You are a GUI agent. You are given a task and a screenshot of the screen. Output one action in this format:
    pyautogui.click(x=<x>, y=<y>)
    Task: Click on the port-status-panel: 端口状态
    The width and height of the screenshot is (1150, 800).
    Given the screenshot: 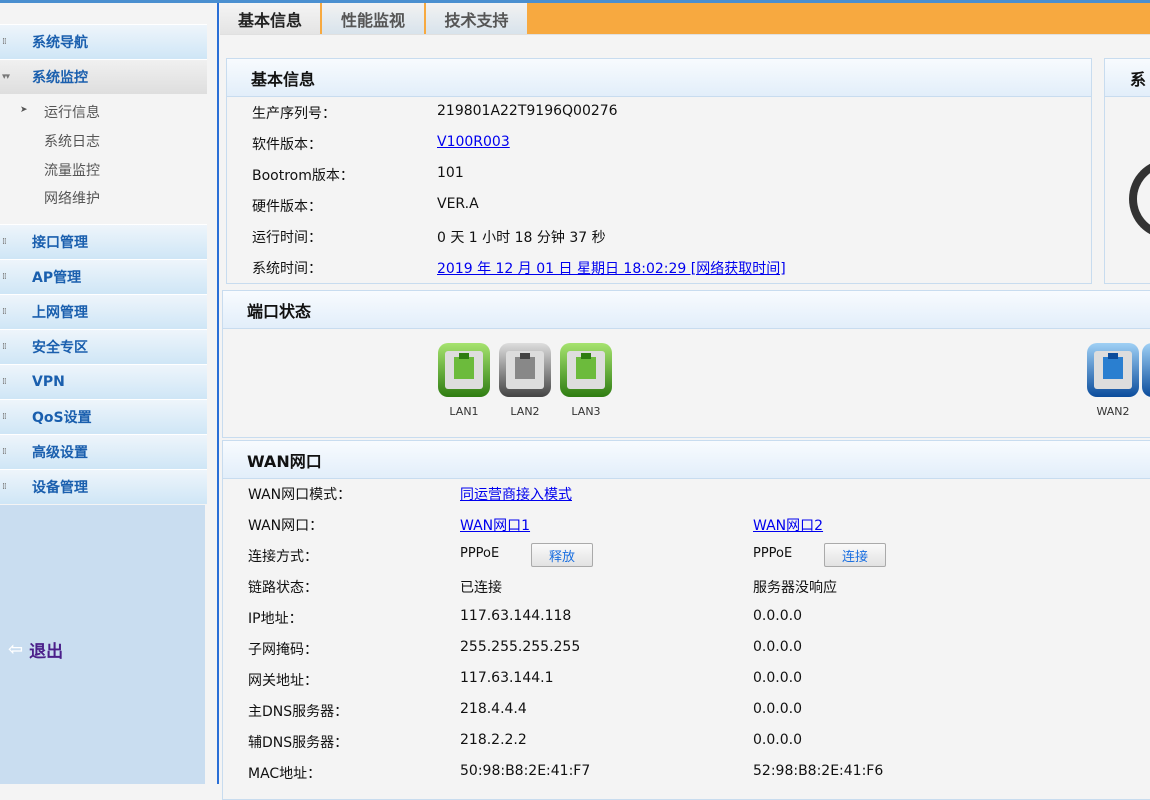 What is the action you would take?
    pyautogui.click(x=686, y=364)
    